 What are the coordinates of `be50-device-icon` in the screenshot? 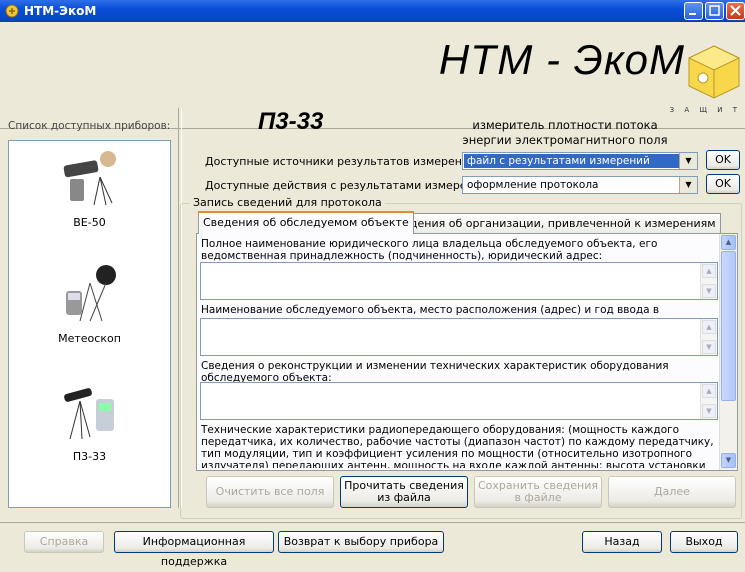 It's located at (89, 177).